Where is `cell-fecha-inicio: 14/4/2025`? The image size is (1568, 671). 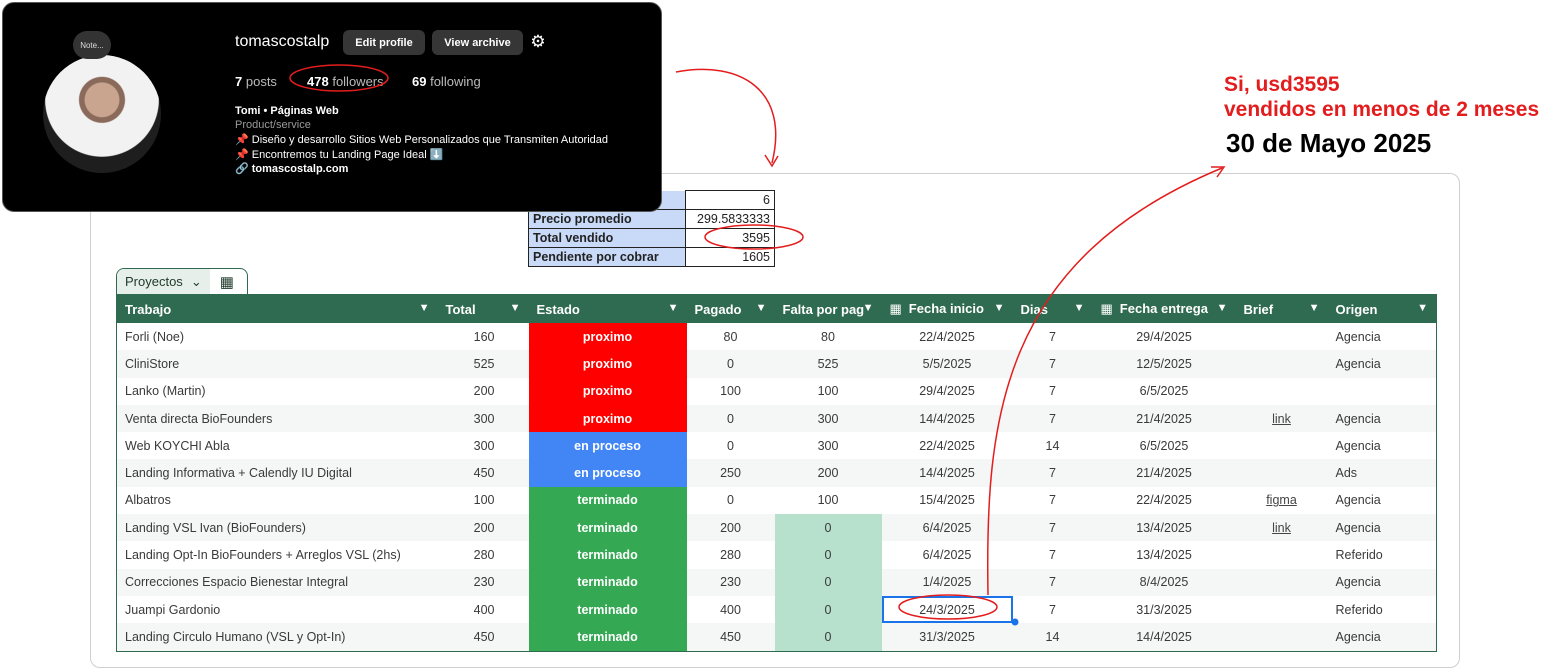
cell-fecha-inicio: 14/4/2025 is located at coordinates (947, 418).